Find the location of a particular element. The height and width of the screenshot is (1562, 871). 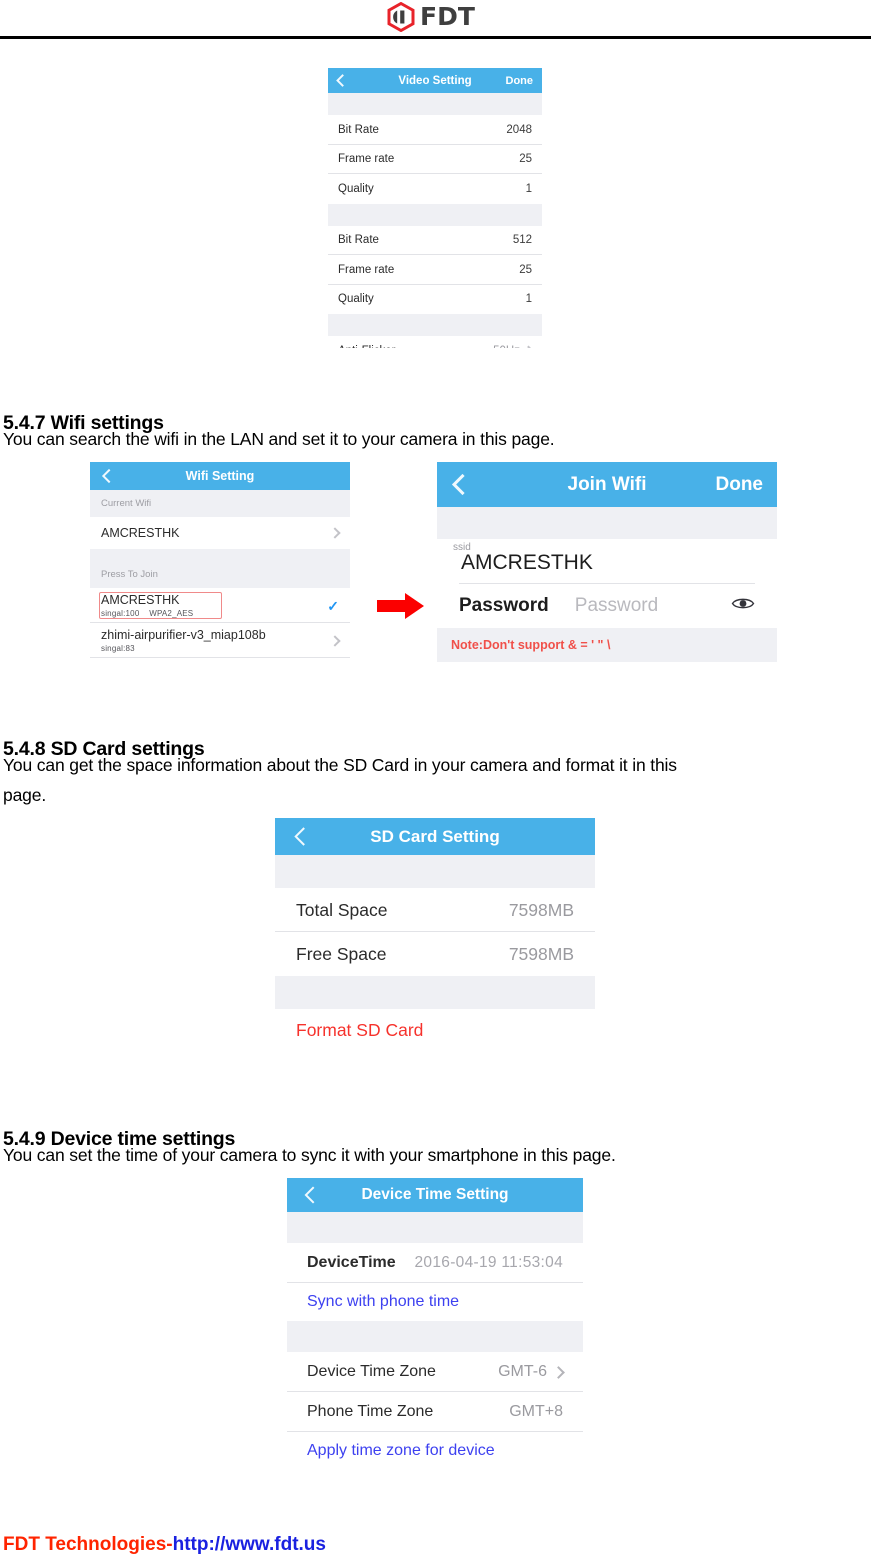

row-value: GMT-6 is located at coordinates (522, 1371).